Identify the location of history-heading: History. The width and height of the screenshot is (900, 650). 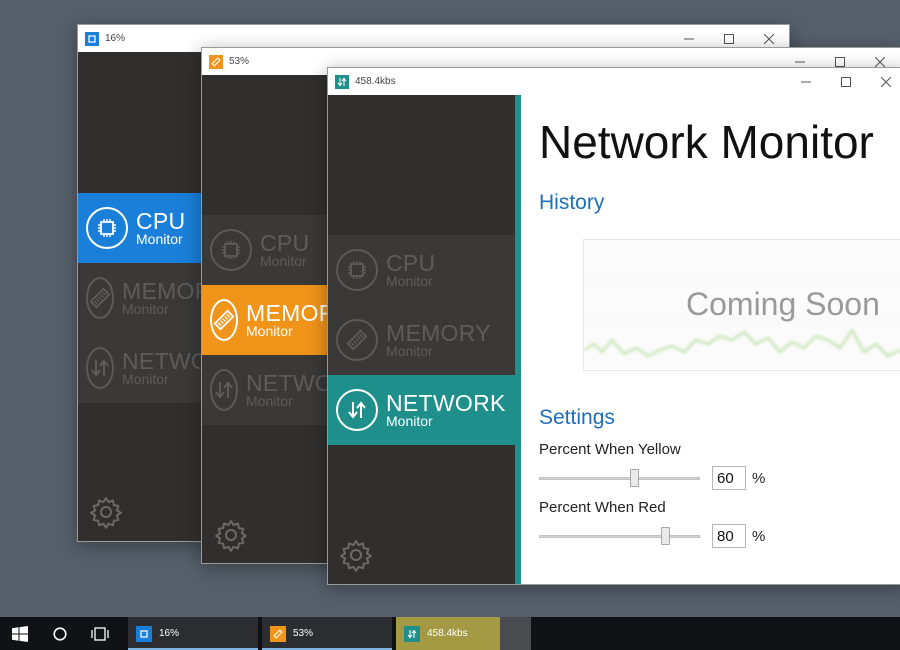
(572, 202).